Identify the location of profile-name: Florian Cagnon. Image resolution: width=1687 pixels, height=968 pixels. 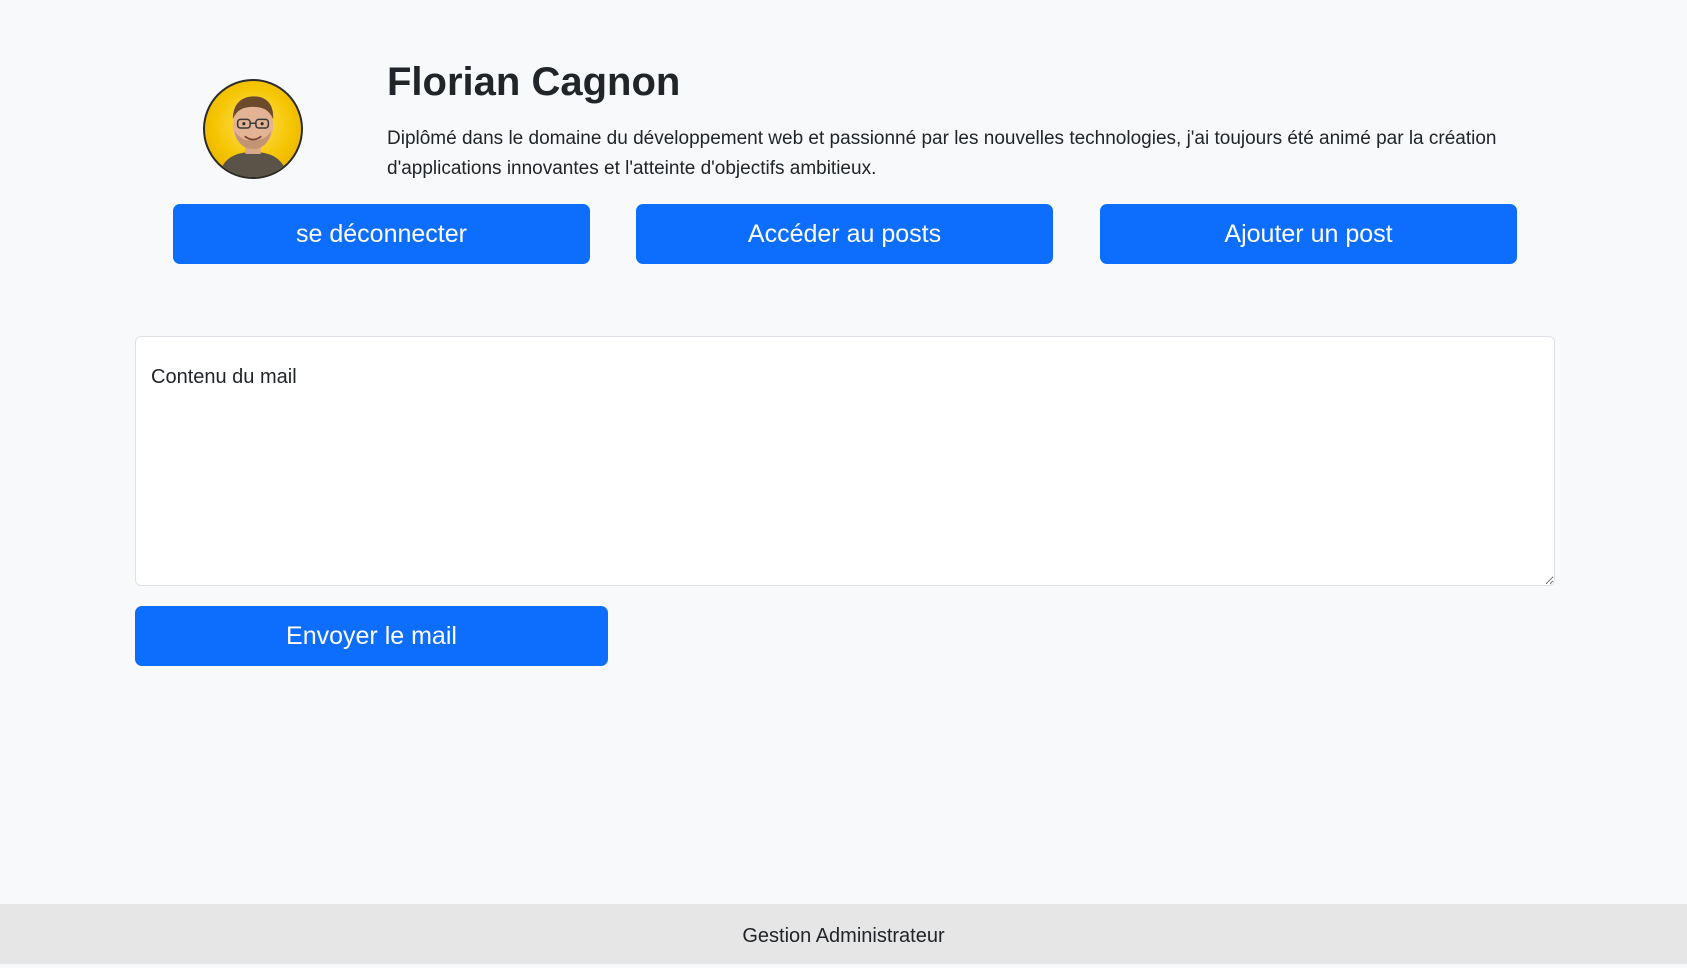
(534, 82).